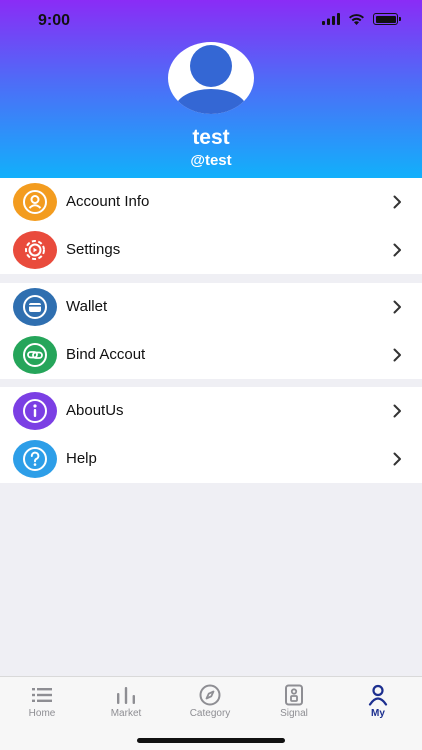  What do you see at coordinates (95, 410) in the screenshot?
I see `menu-item-label: AboutUs` at bounding box center [95, 410].